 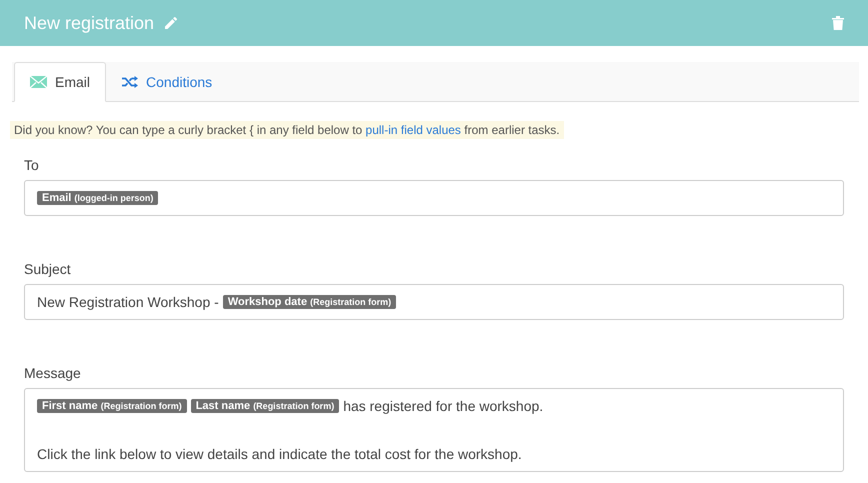 What do you see at coordinates (443, 406) in the screenshot?
I see `field-text: has registered for the workshop.` at bounding box center [443, 406].